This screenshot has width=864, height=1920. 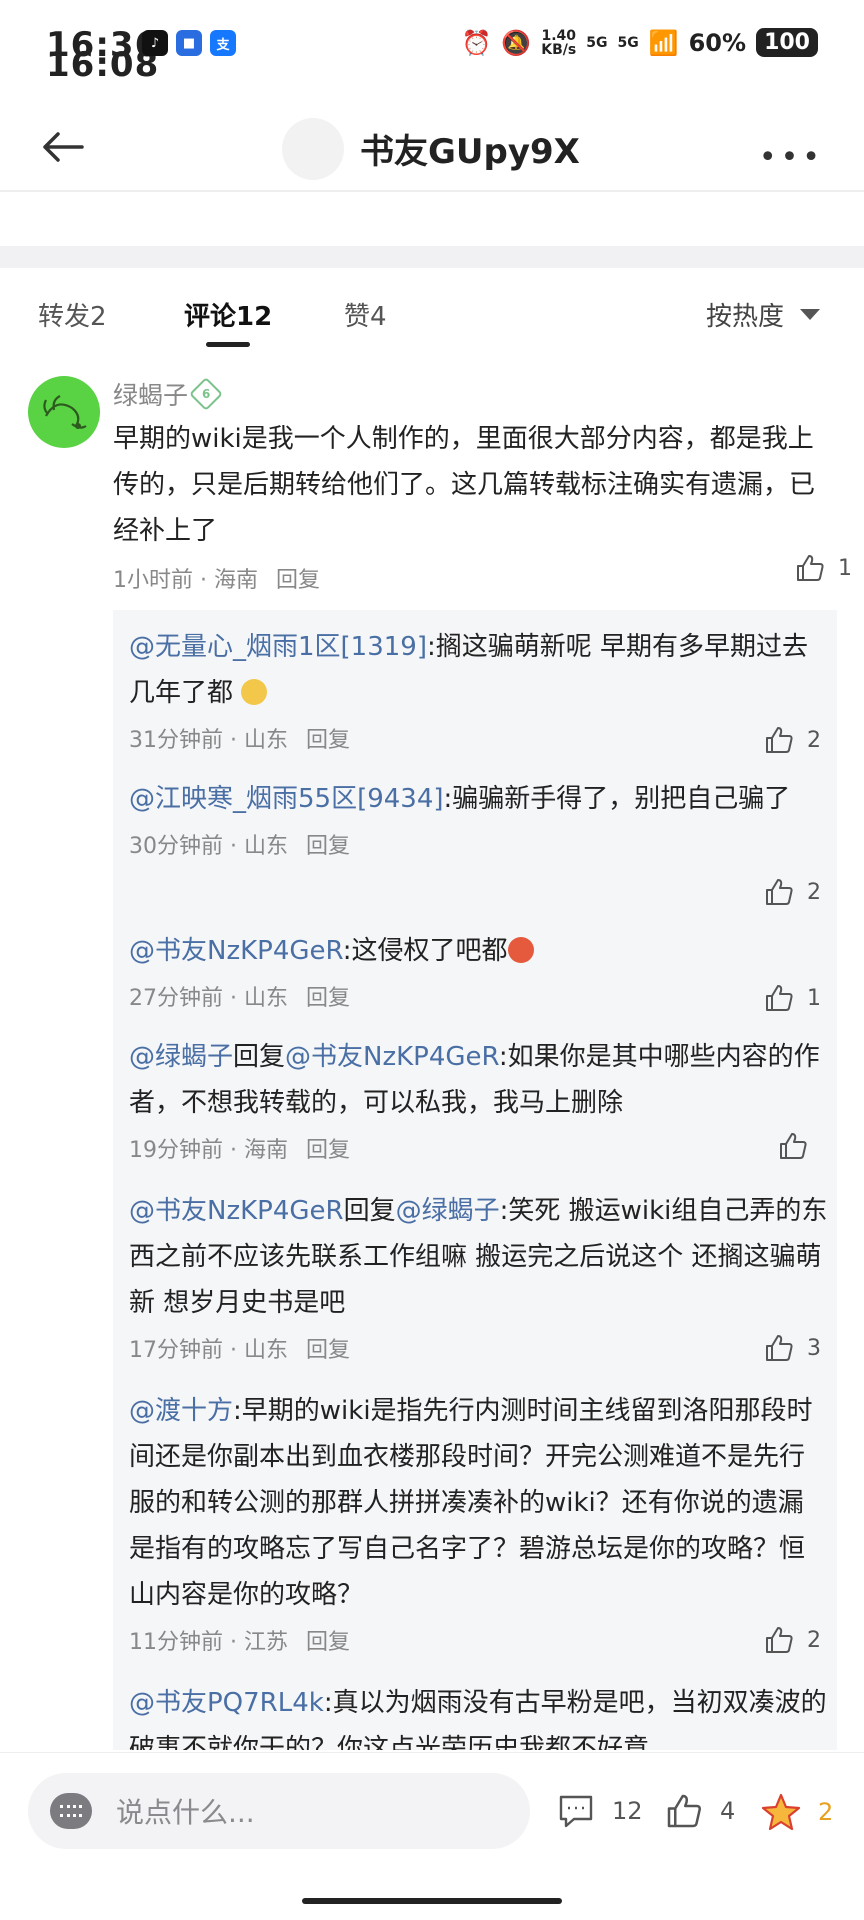 I want to click on favorite-button: 2, so click(x=796, y=1812).